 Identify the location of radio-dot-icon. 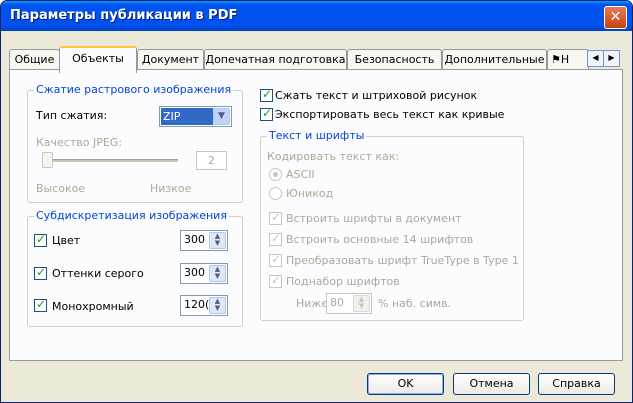
(275, 174).